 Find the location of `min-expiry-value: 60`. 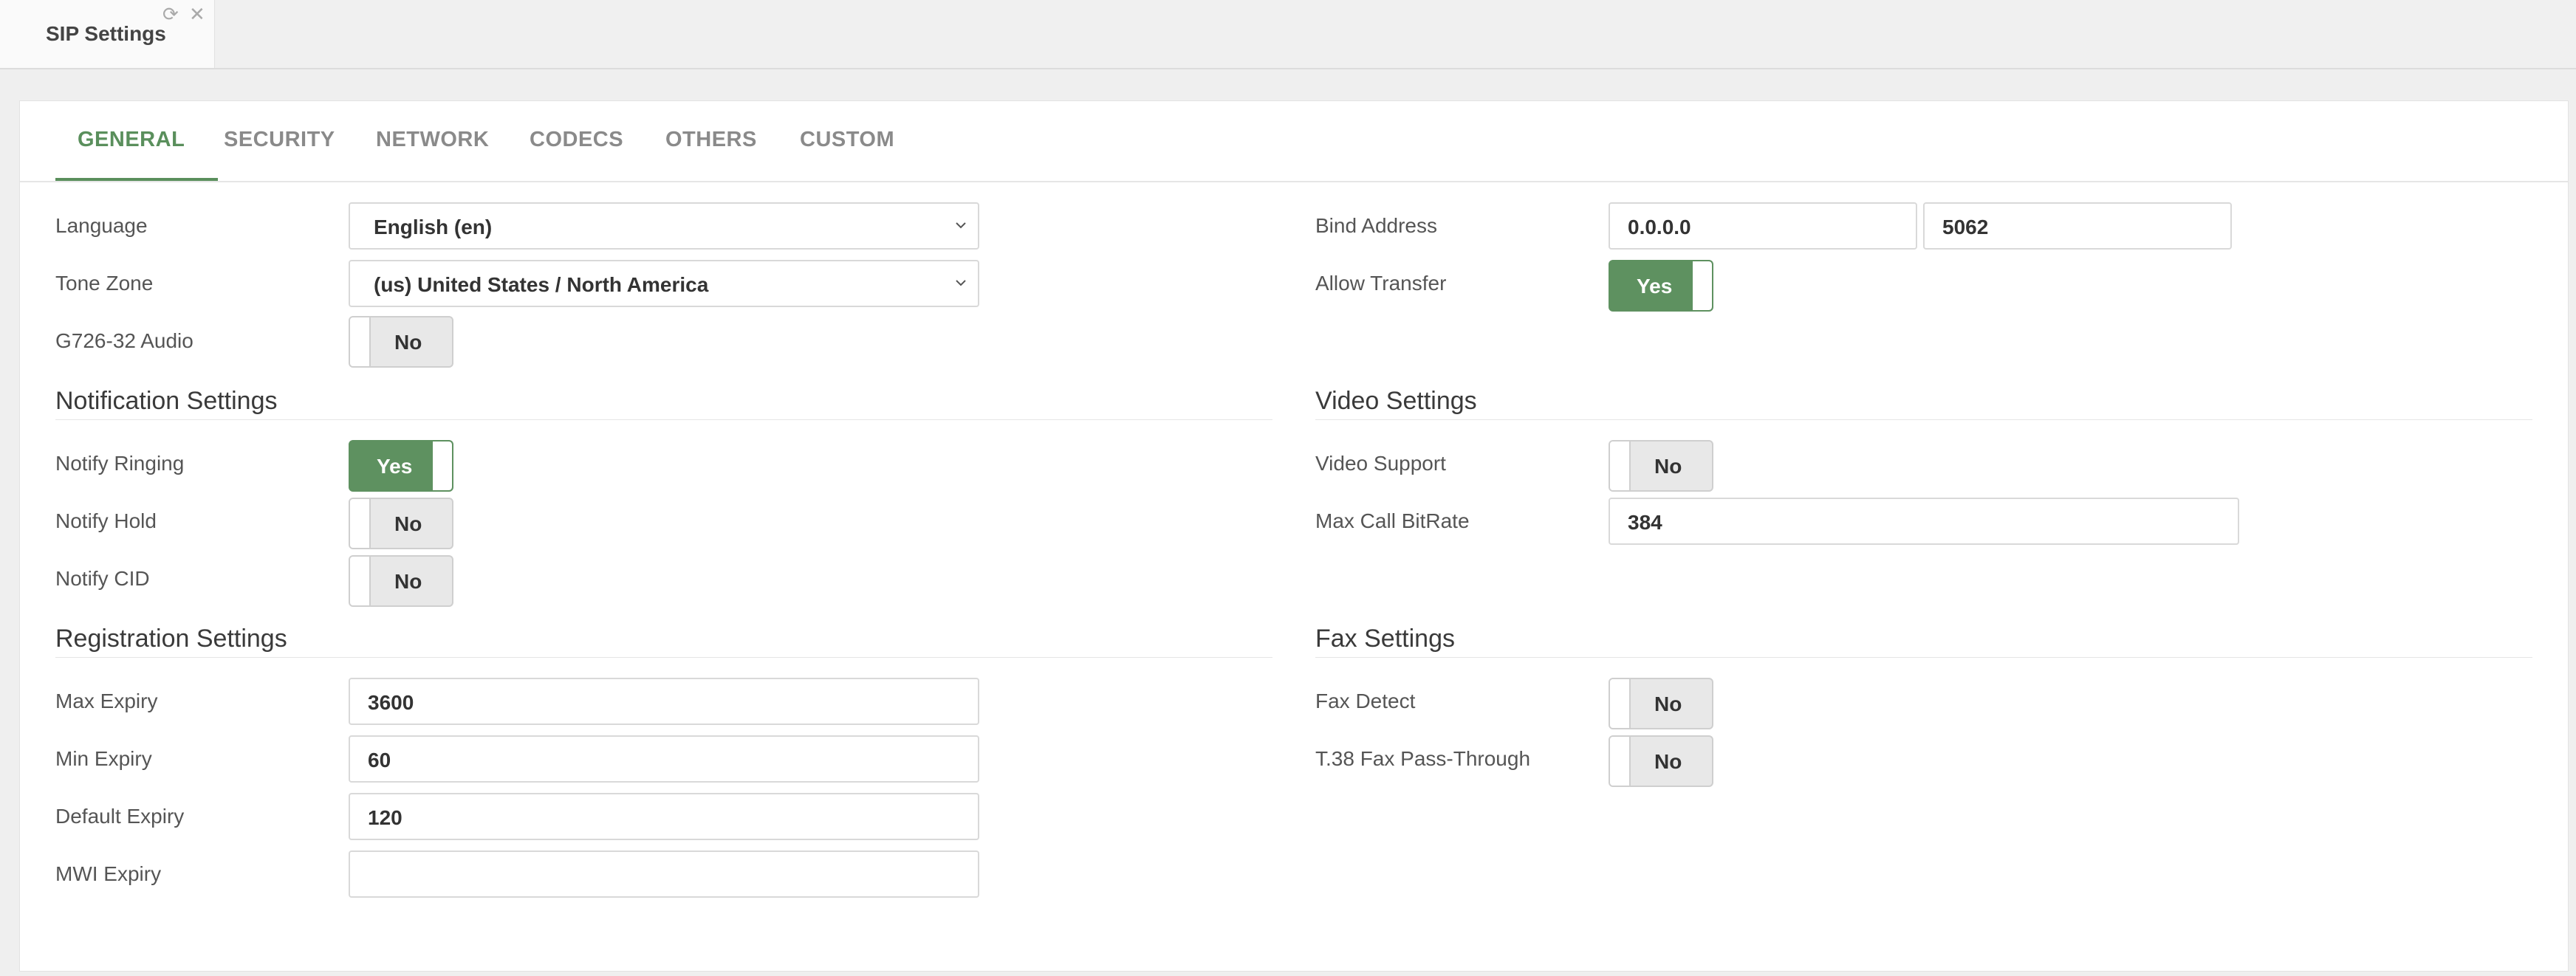

min-expiry-value: 60 is located at coordinates (379, 760).